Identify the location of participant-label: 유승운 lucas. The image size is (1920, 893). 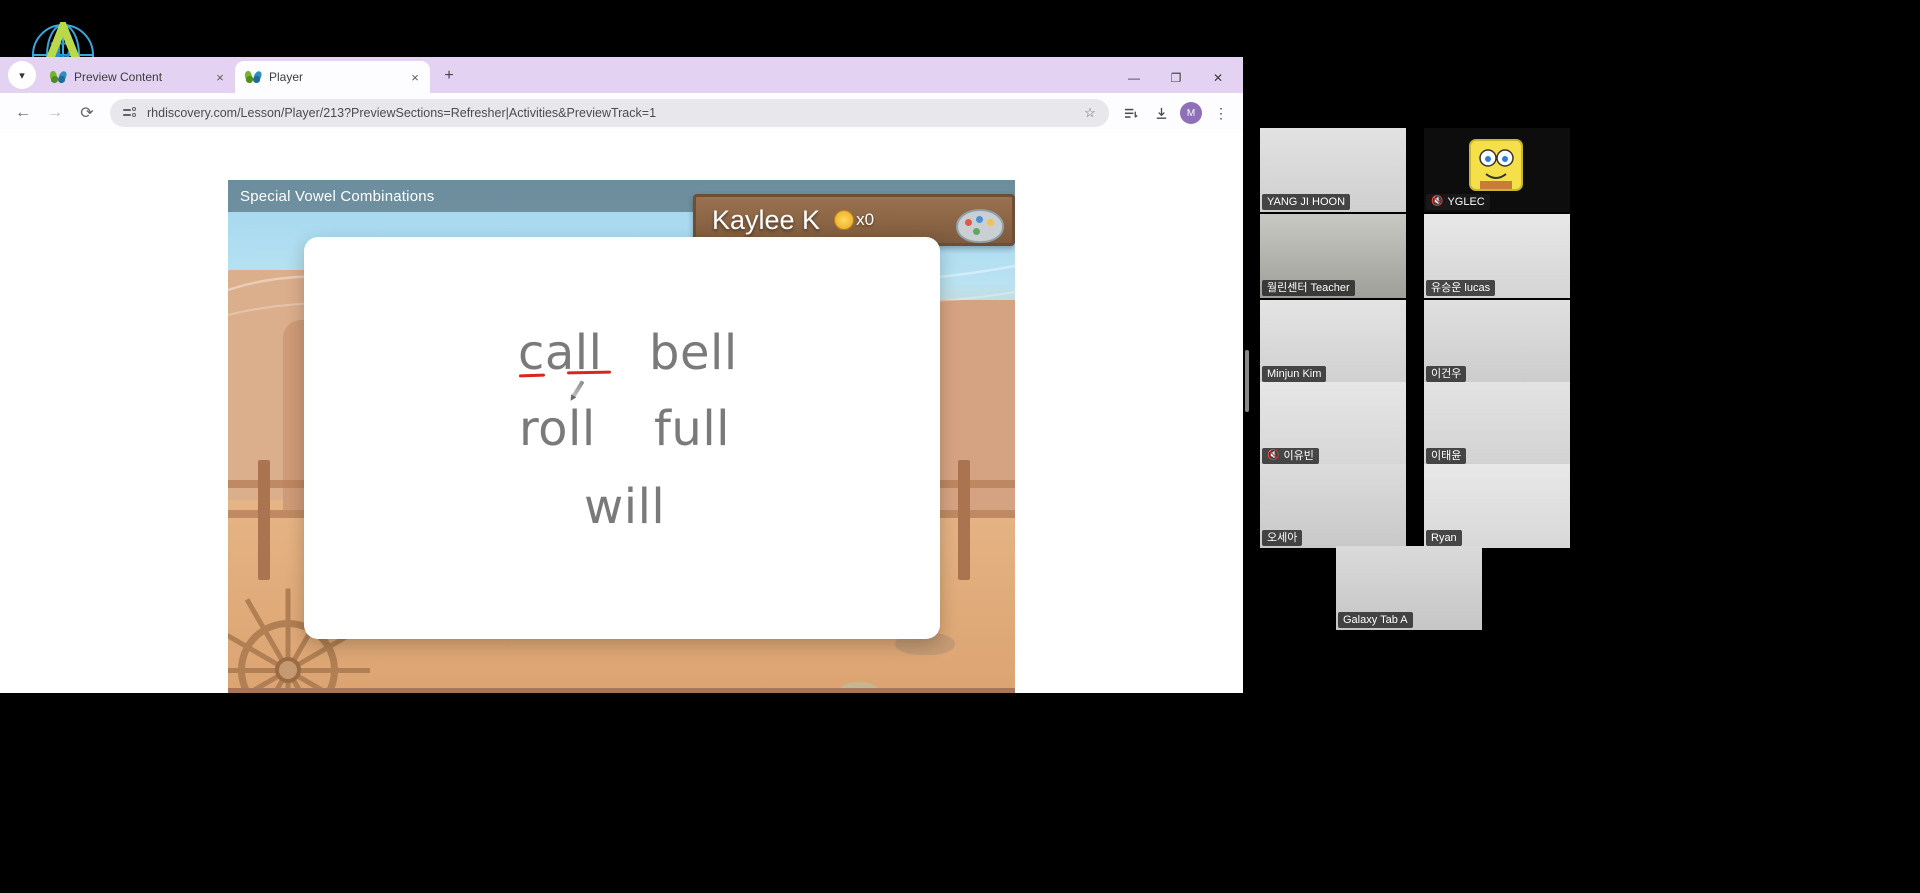
(1461, 288).